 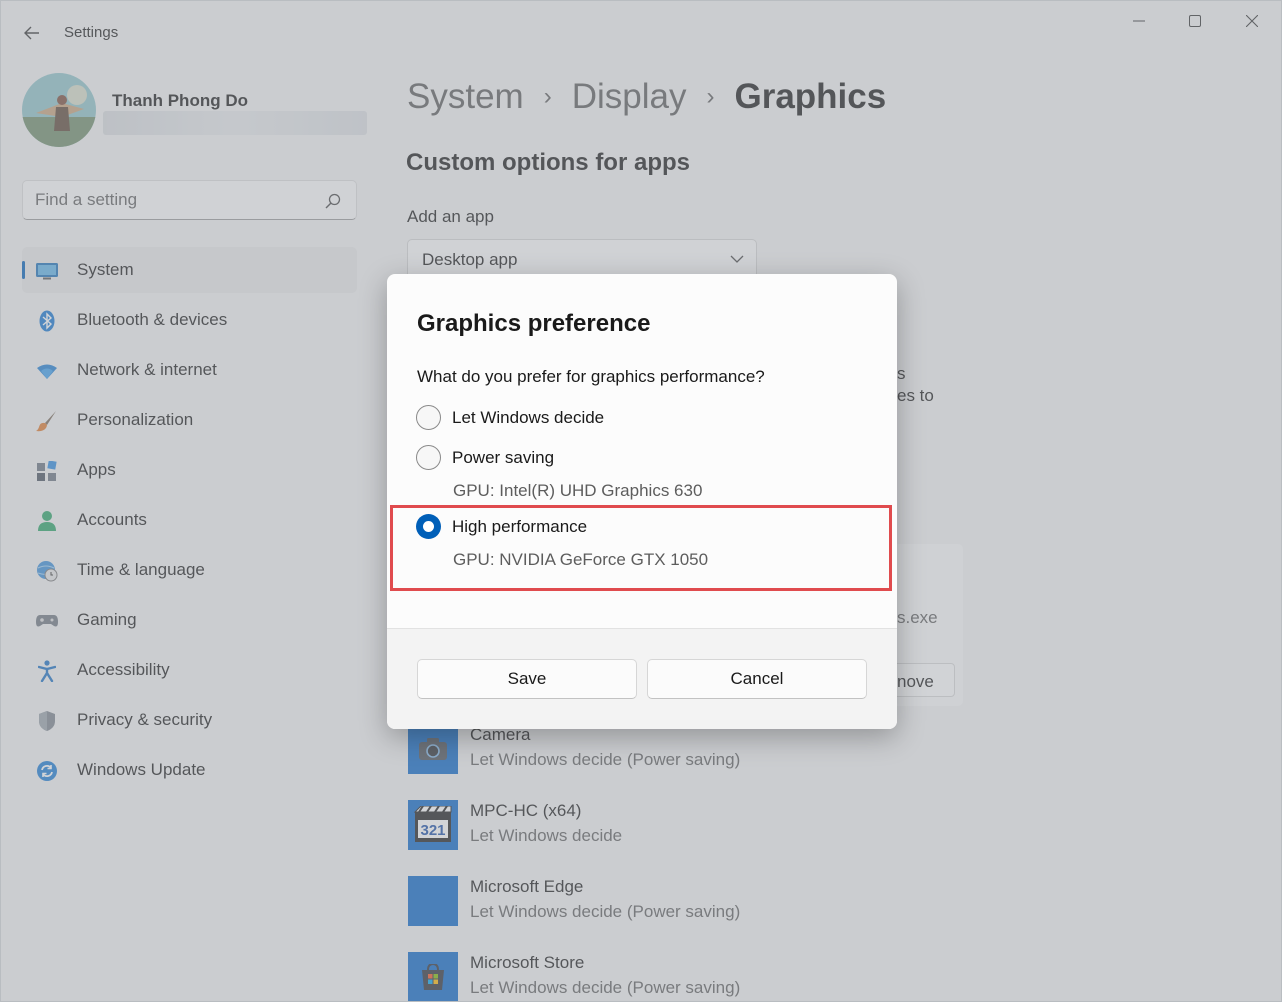 What do you see at coordinates (757, 679) in the screenshot?
I see `cancel-button: Cancel` at bounding box center [757, 679].